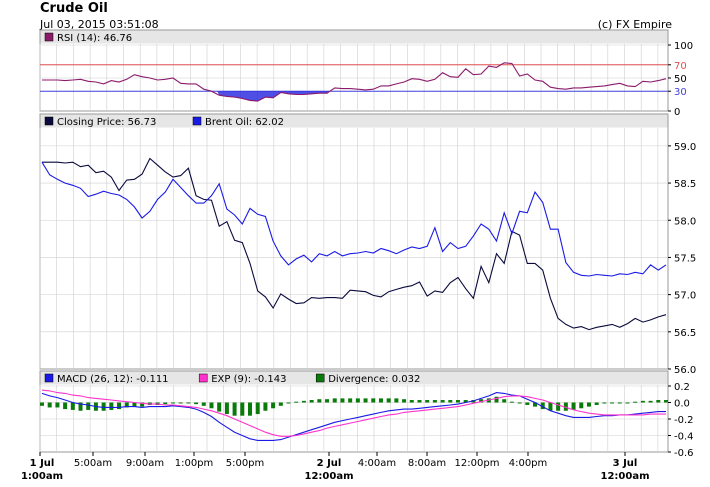 The width and height of the screenshot is (710, 487). What do you see at coordinates (684, 420) in the screenshot?
I see `macd-y-tick-label-2: -0.2` at bounding box center [684, 420].